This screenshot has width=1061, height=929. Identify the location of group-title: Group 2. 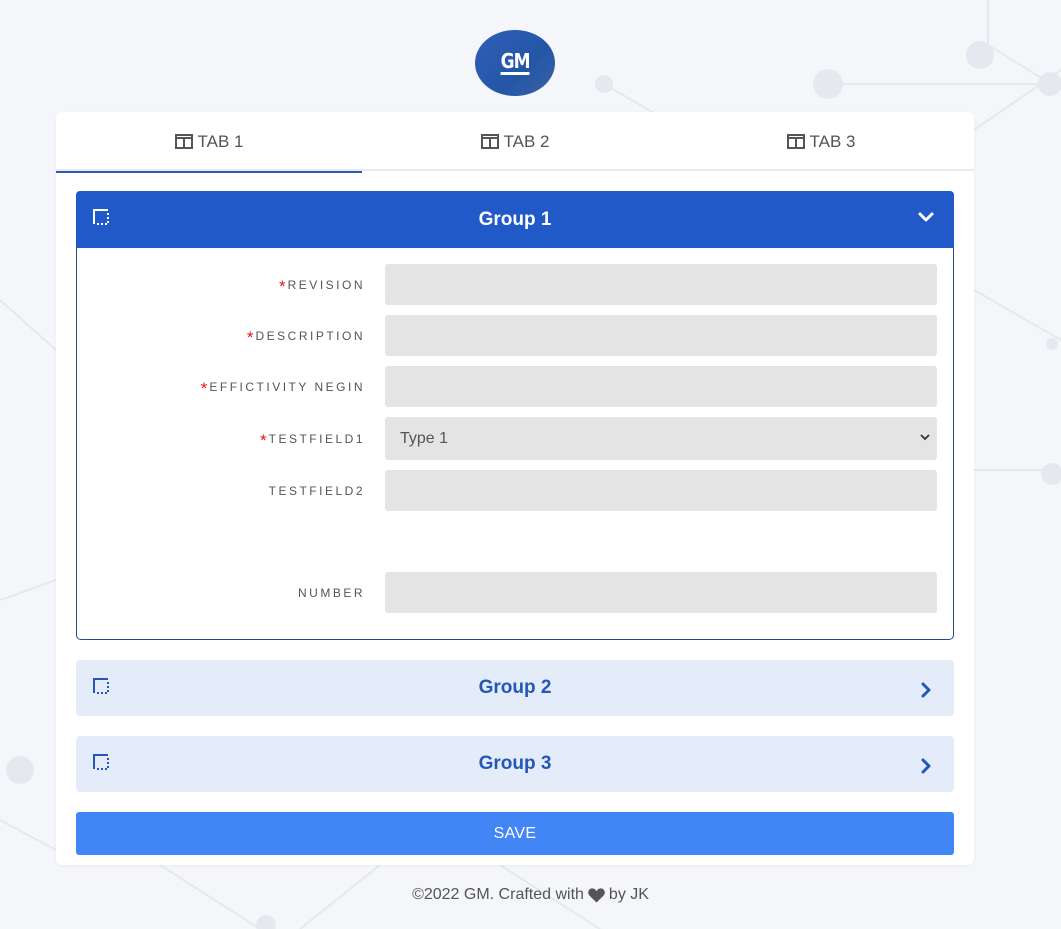
(515, 687).